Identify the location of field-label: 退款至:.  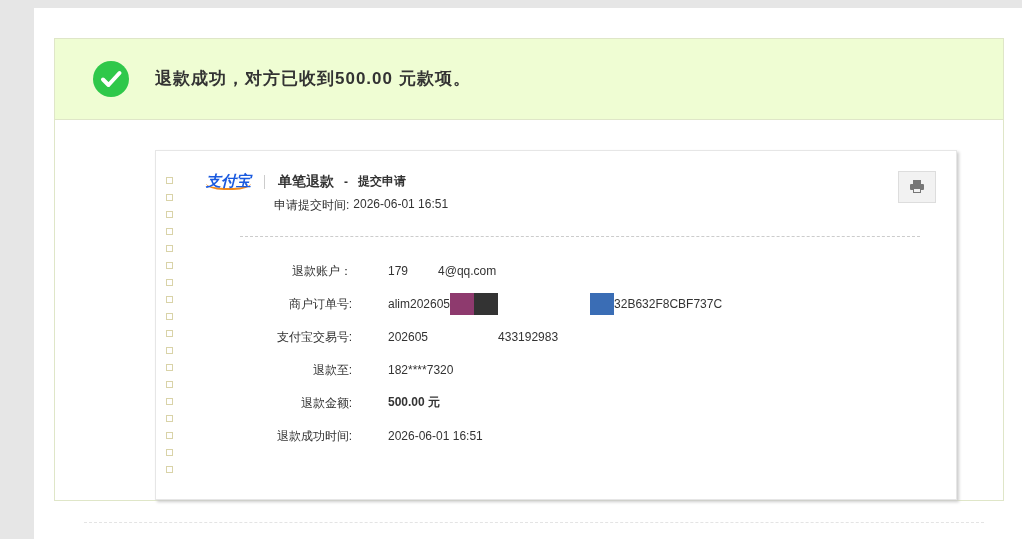
(331, 369).